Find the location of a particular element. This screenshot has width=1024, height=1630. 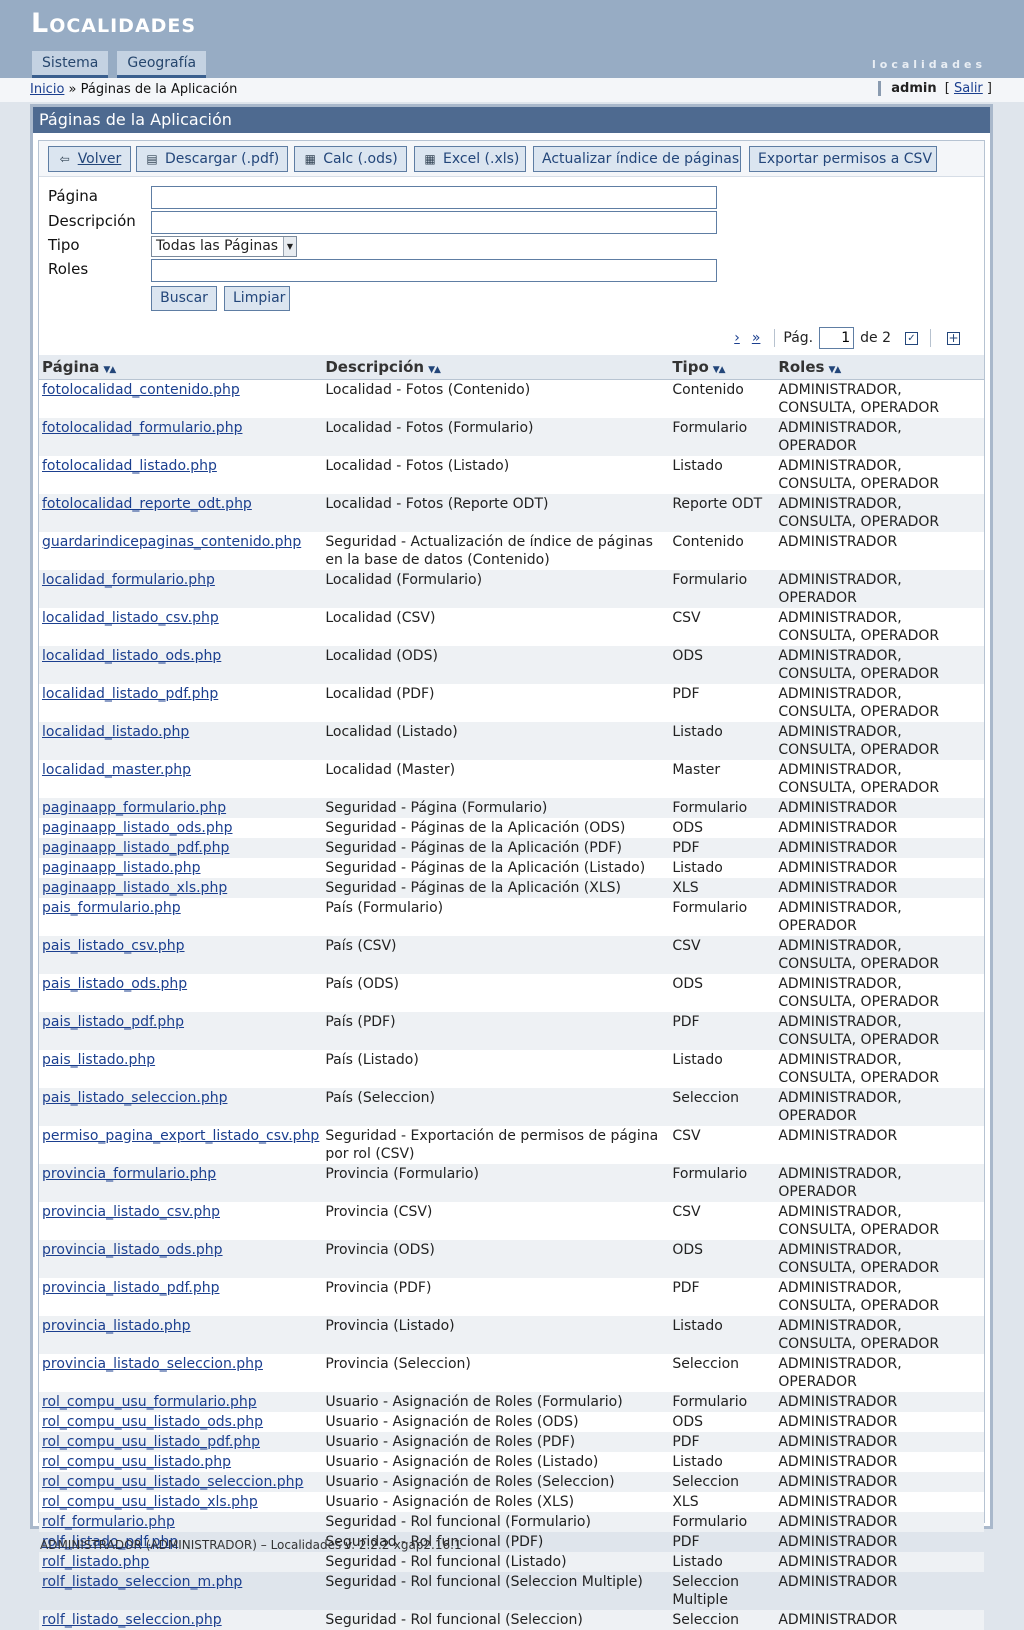

cell-tipo: Seleccion Multiple is located at coordinates (706, 1590).